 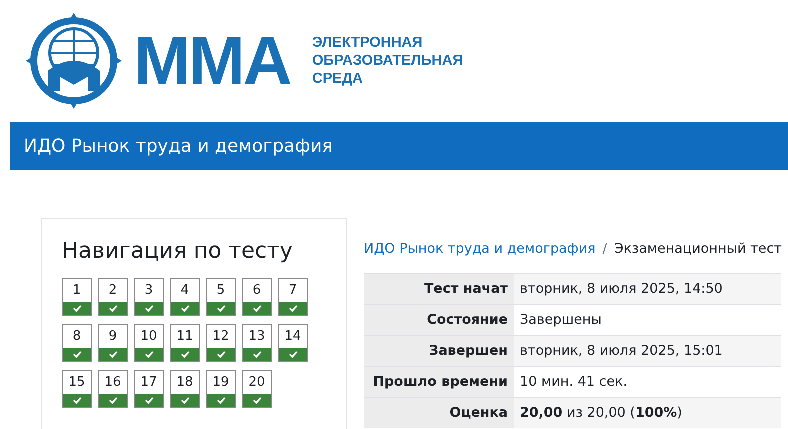 I want to click on summary-value: вторник, 8 июля 2025, 15:01, so click(x=647, y=351).